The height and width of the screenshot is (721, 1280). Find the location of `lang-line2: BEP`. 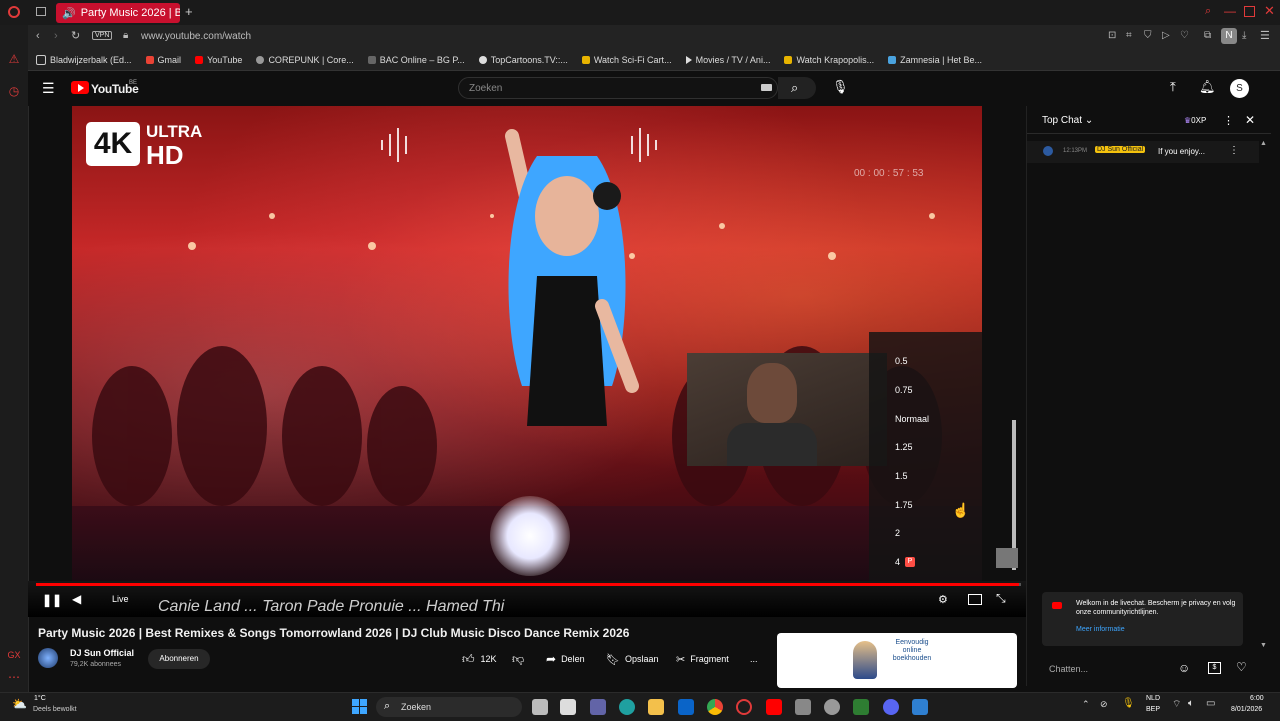

lang-line2: BEP is located at coordinates (1153, 709).